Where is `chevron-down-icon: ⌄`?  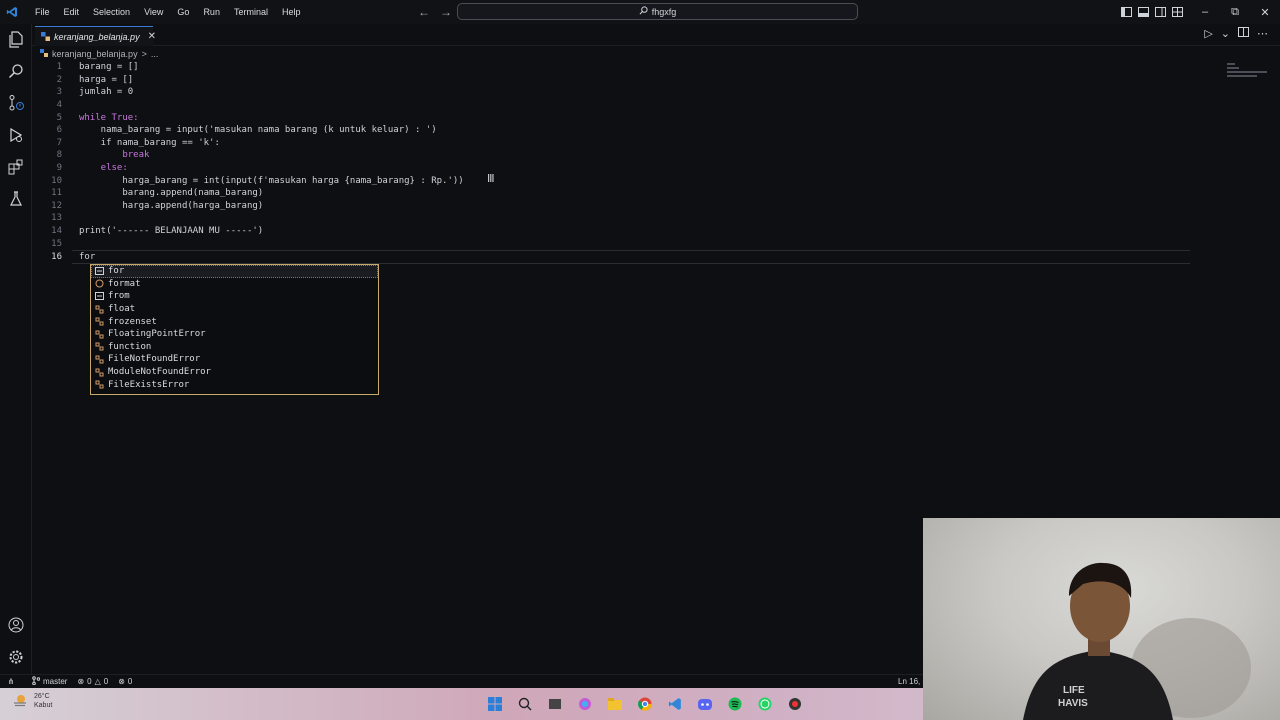
chevron-down-icon: ⌄ is located at coordinates (1225, 33).